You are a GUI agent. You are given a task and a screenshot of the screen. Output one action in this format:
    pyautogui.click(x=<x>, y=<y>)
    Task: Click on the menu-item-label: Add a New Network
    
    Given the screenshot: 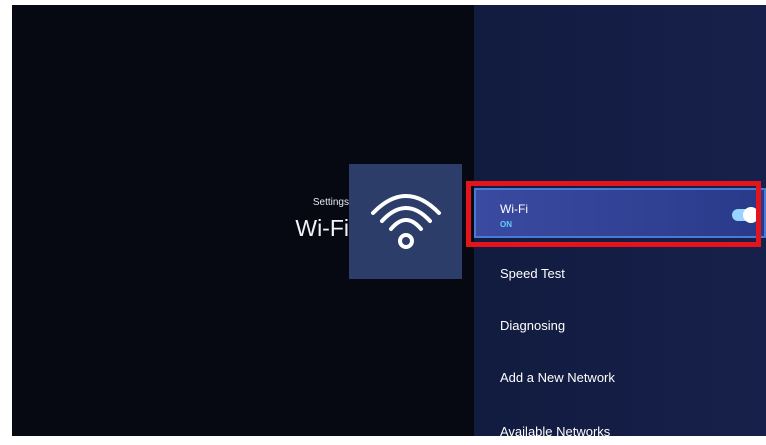 What is the action you would take?
    pyautogui.click(x=557, y=377)
    